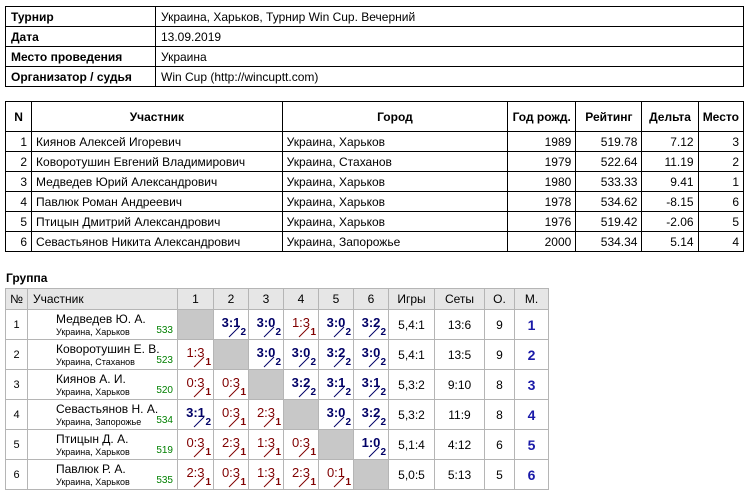 The width and height of the screenshot is (750, 494). I want to click on player-city: Украина, Запорожье, so click(99, 422).